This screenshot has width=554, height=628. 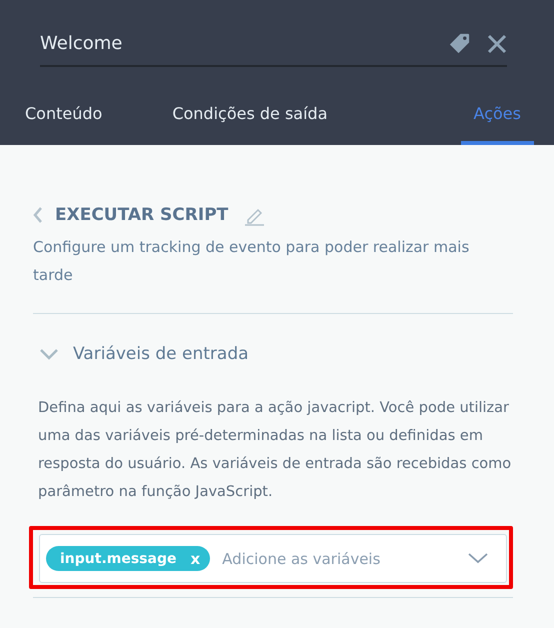 What do you see at coordinates (82, 43) in the screenshot?
I see `window-title: Welcome` at bounding box center [82, 43].